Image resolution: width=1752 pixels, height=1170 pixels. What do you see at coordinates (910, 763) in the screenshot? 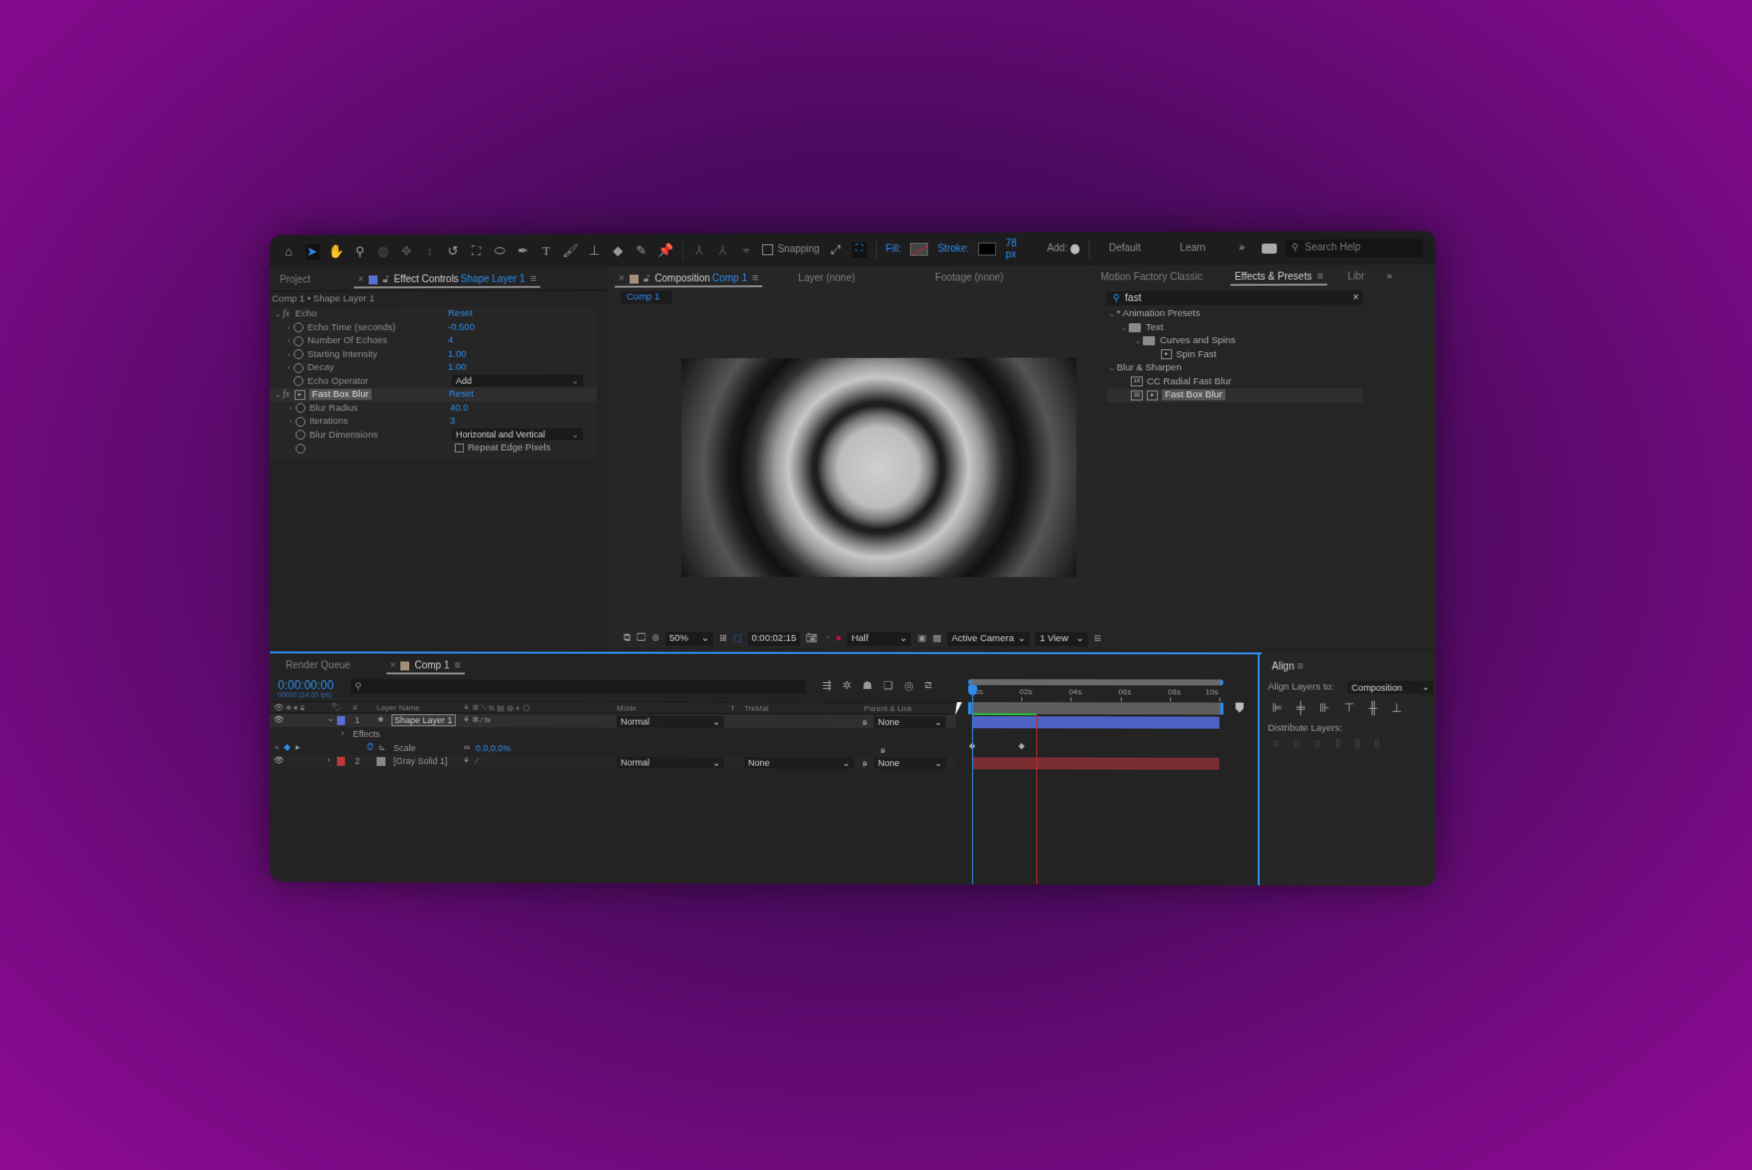
I see `layer-2-parent-dropdown: None ⌄` at bounding box center [910, 763].